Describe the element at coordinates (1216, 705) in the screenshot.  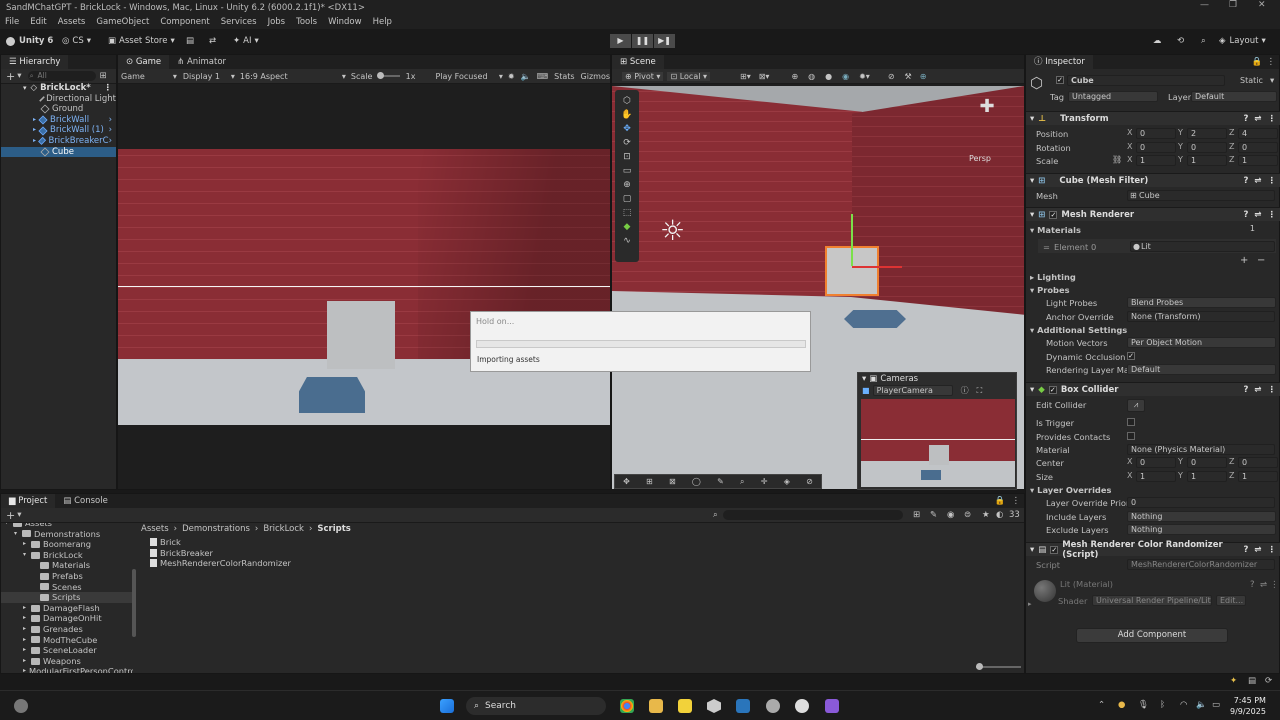
I see `battery-icon: ▭` at that location.